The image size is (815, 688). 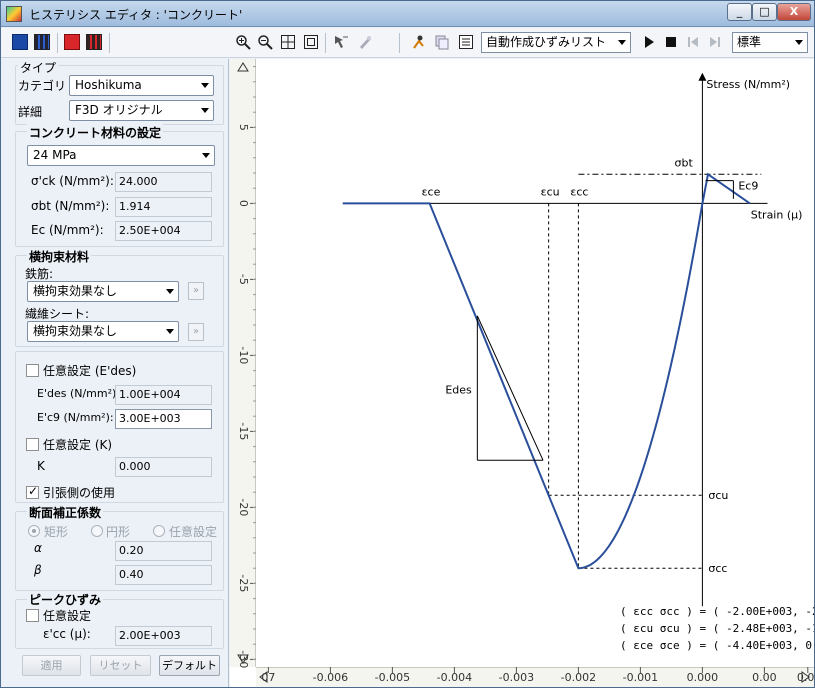 I want to click on view-mode-select: 標準, so click(x=770, y=42).